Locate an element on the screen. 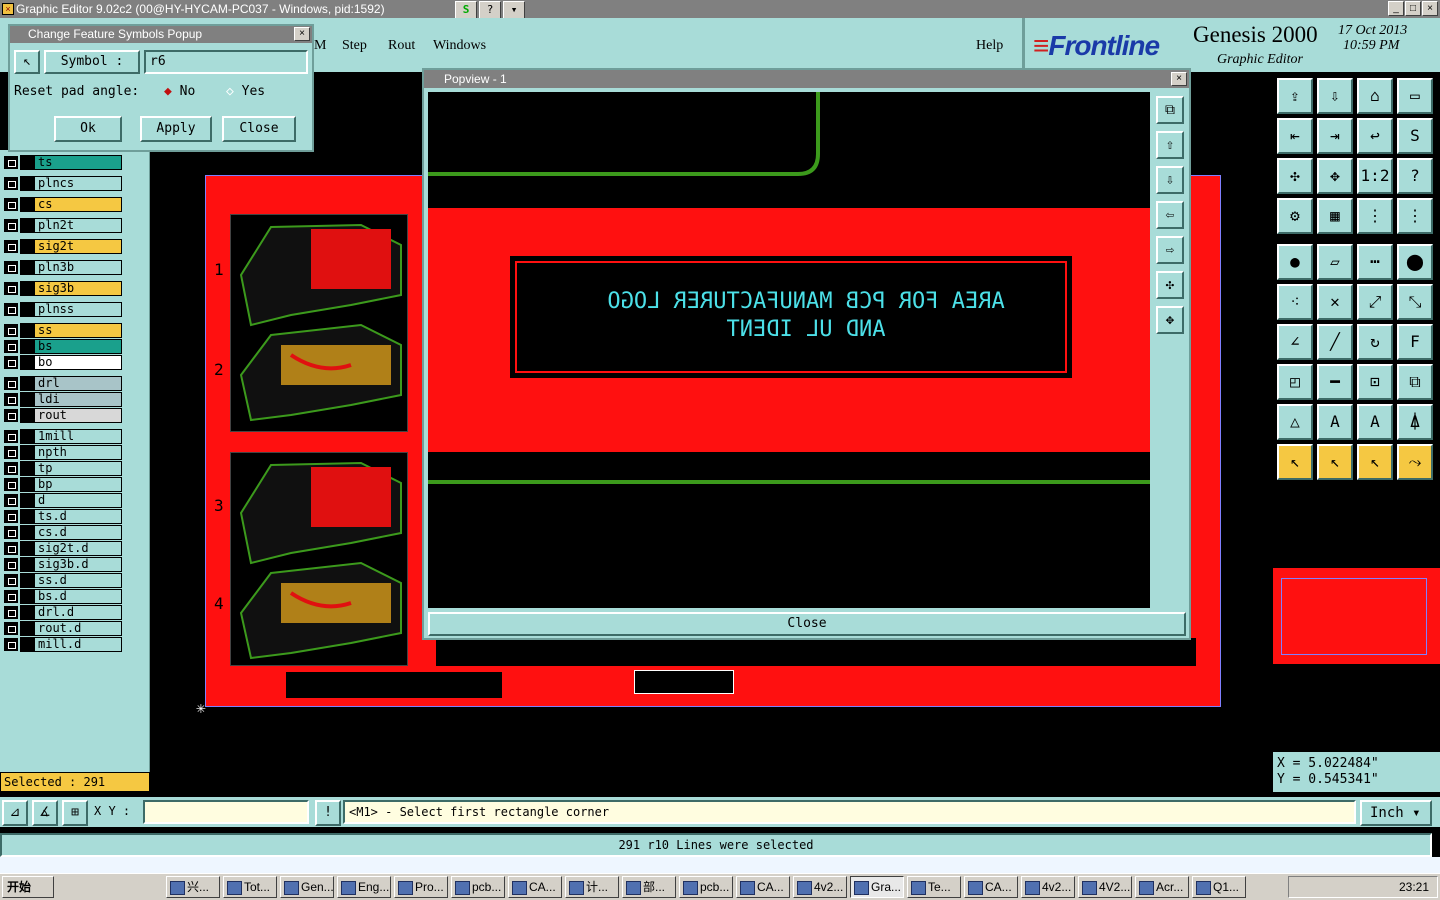  tool-icon: ⇪ is located at coordinates (1295, 96).